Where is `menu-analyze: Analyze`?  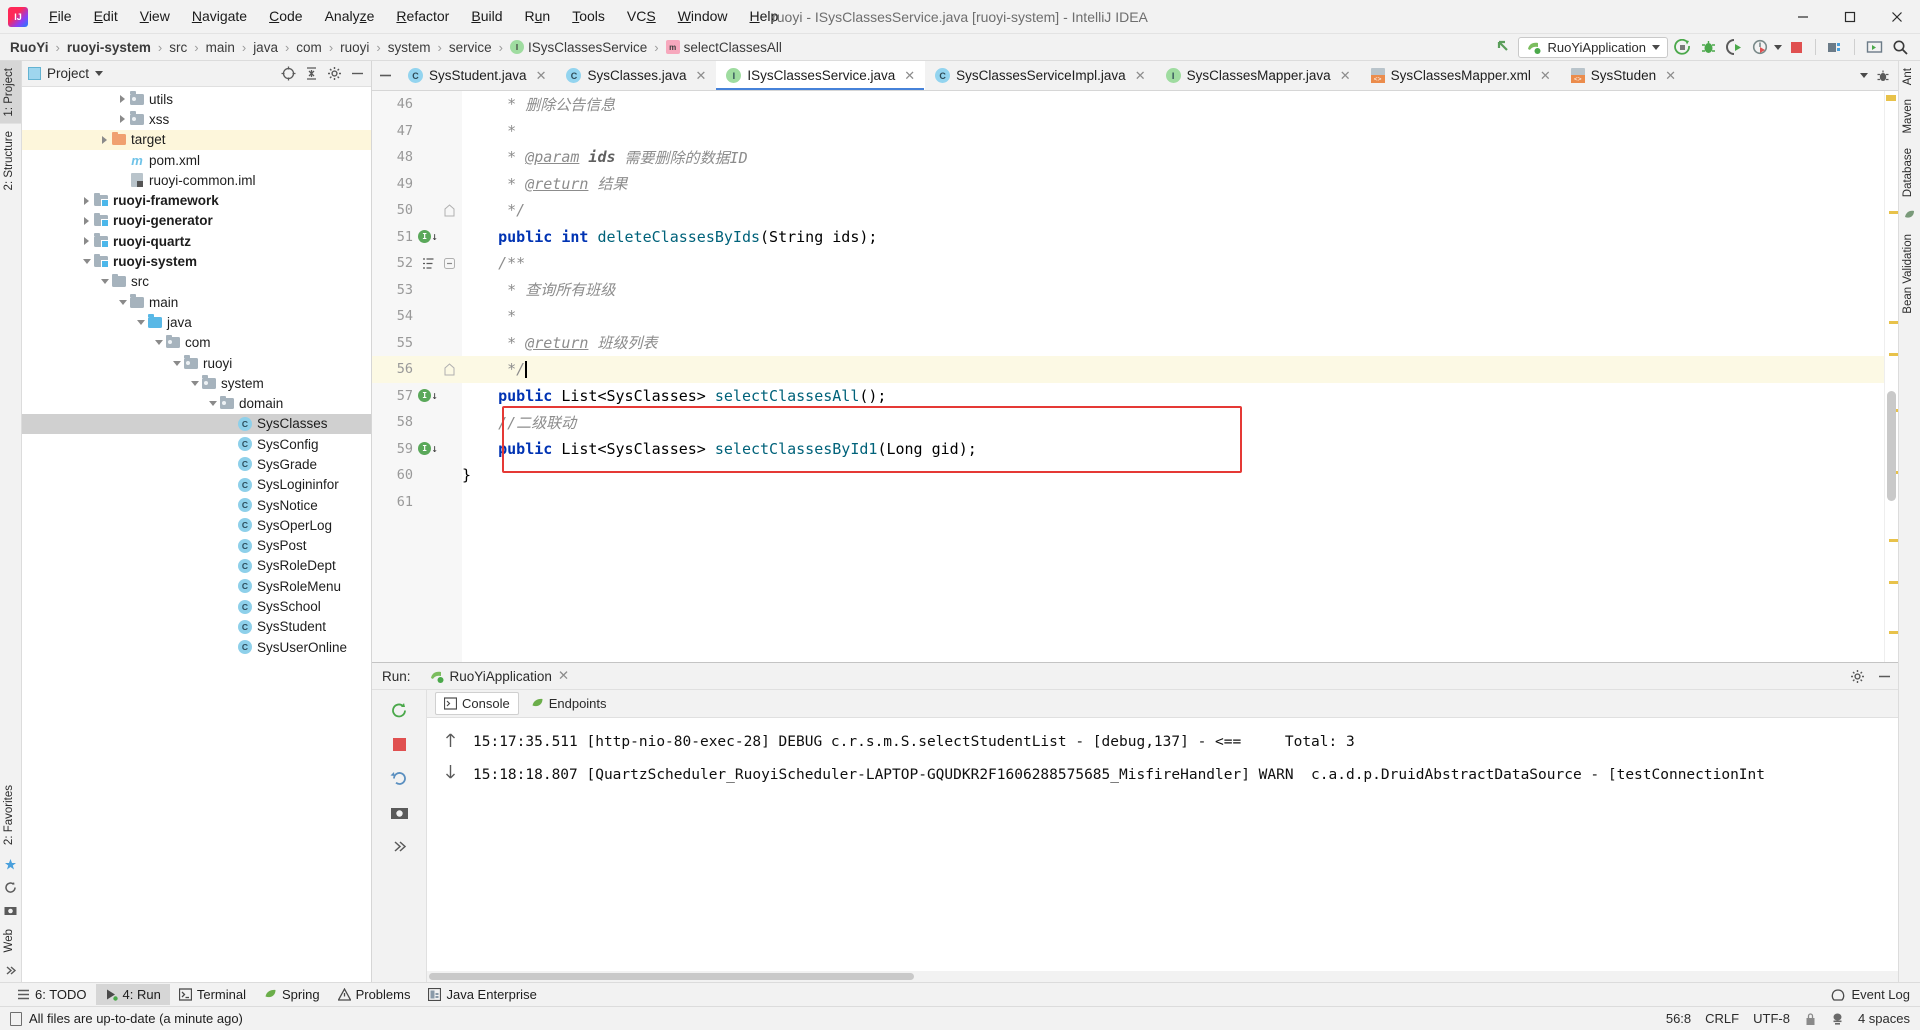
menu-analyze: Analyze is located at coordinates (350, 16).